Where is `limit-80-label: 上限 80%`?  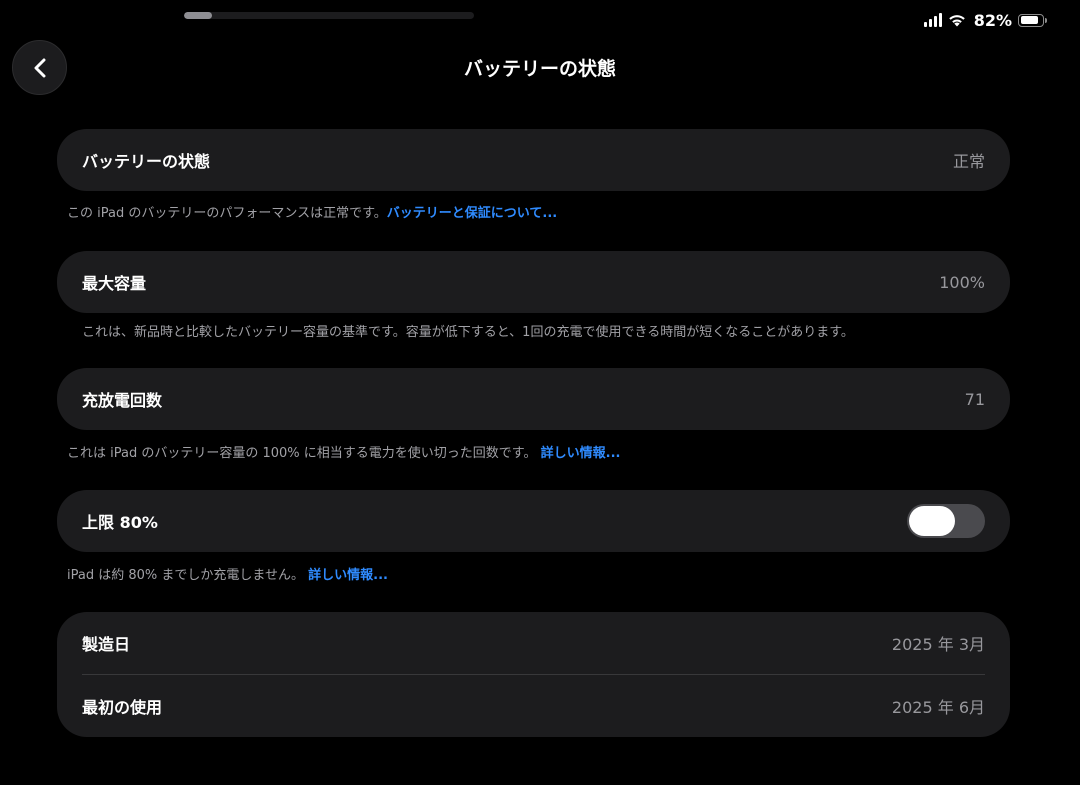 limit-80-label: 上限 80% is located at coordinates (120, 522).